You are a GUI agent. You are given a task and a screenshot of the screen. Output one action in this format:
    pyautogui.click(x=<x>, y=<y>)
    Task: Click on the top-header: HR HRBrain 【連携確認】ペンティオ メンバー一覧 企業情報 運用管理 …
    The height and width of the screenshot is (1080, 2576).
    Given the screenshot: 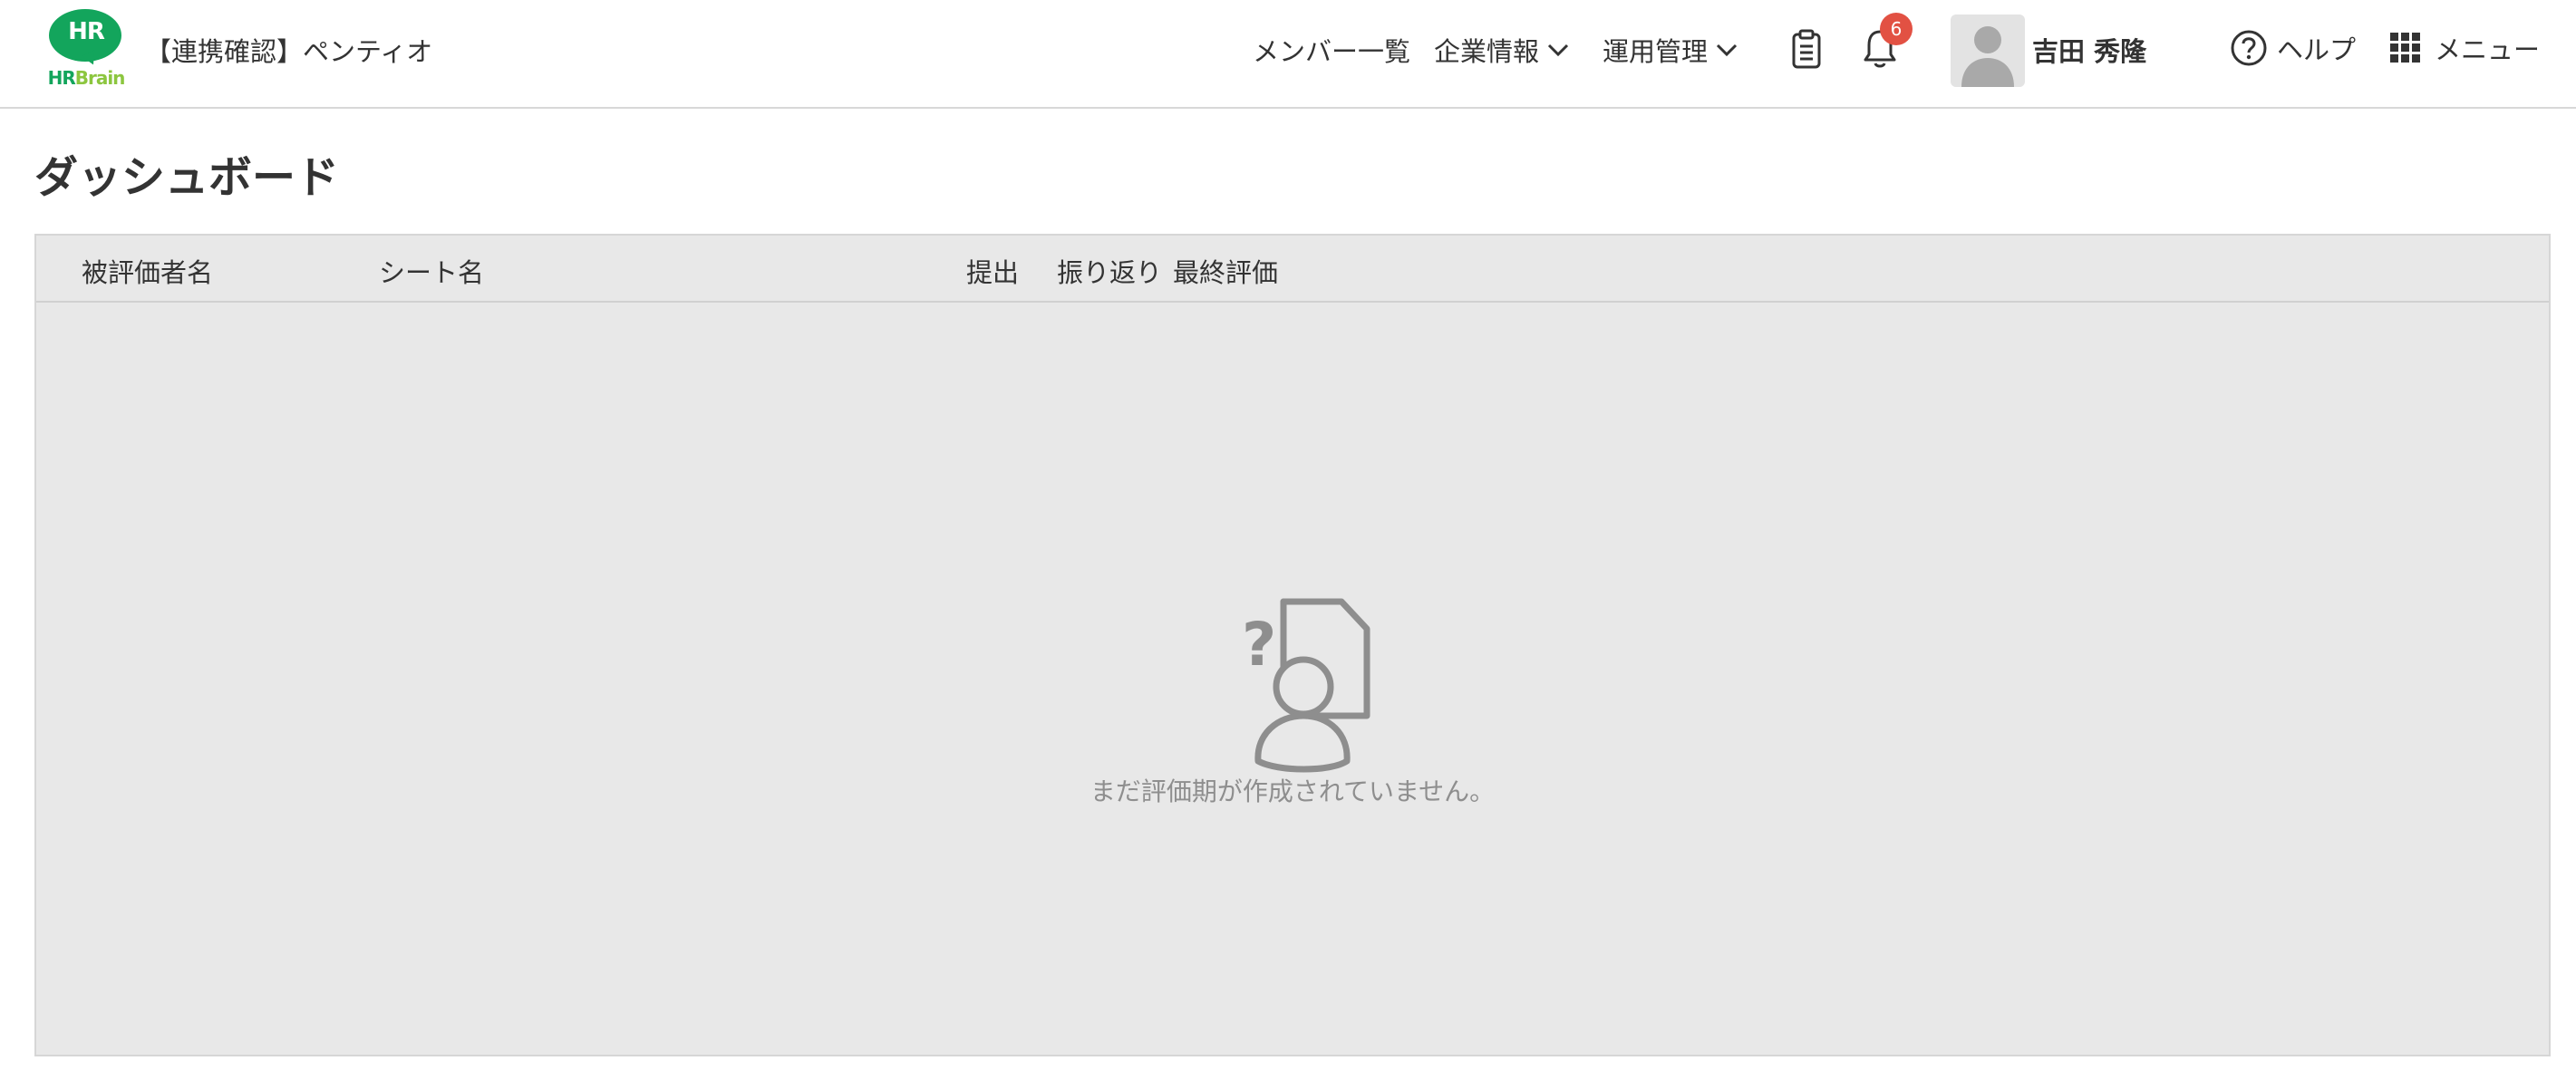 What is the action you would take?
    pyautogui.click(x=1288, y=54)
    